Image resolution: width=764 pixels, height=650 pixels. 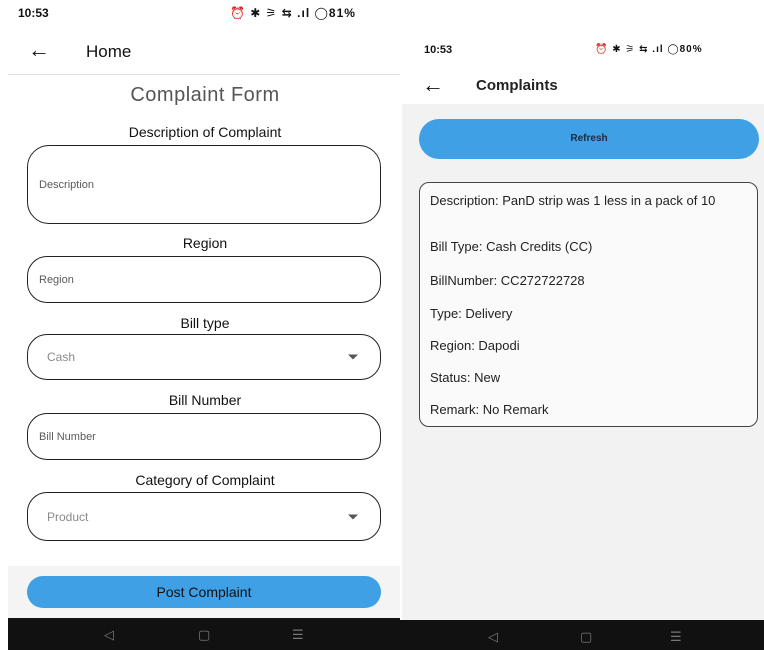 What do you see at coordinates (517, 85) in the screenshot?
I see `page-title: Complaints` at bounding box center [517, 85].